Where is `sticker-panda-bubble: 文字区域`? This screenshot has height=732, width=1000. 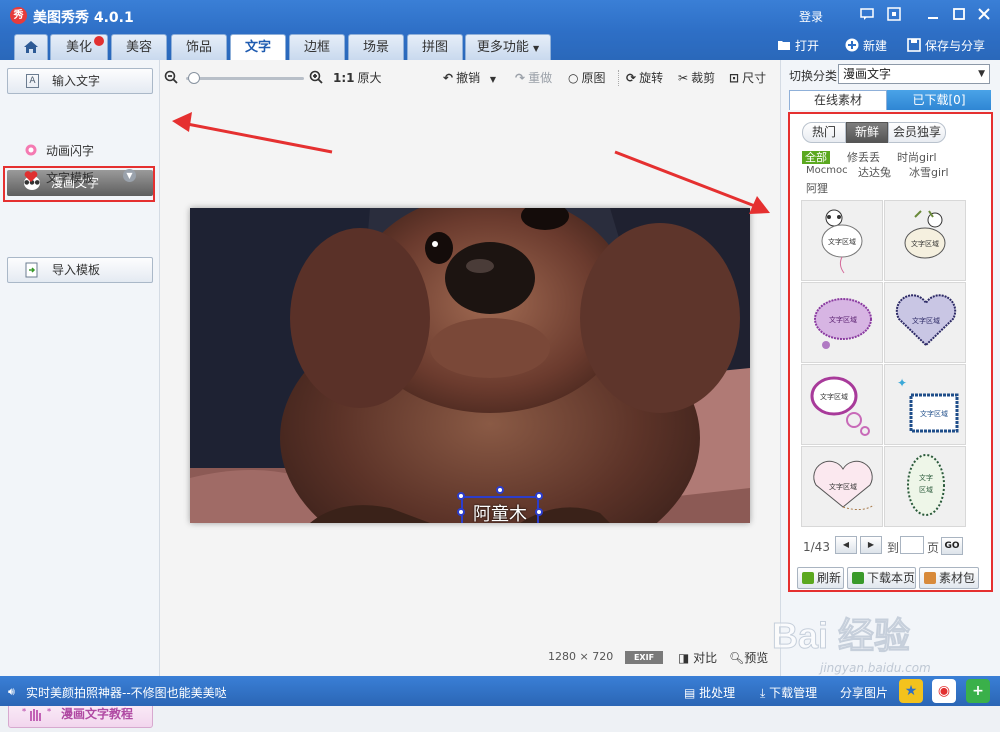
sticker-panda-bubble: 文字区域 is located at coordinates (842, 240).